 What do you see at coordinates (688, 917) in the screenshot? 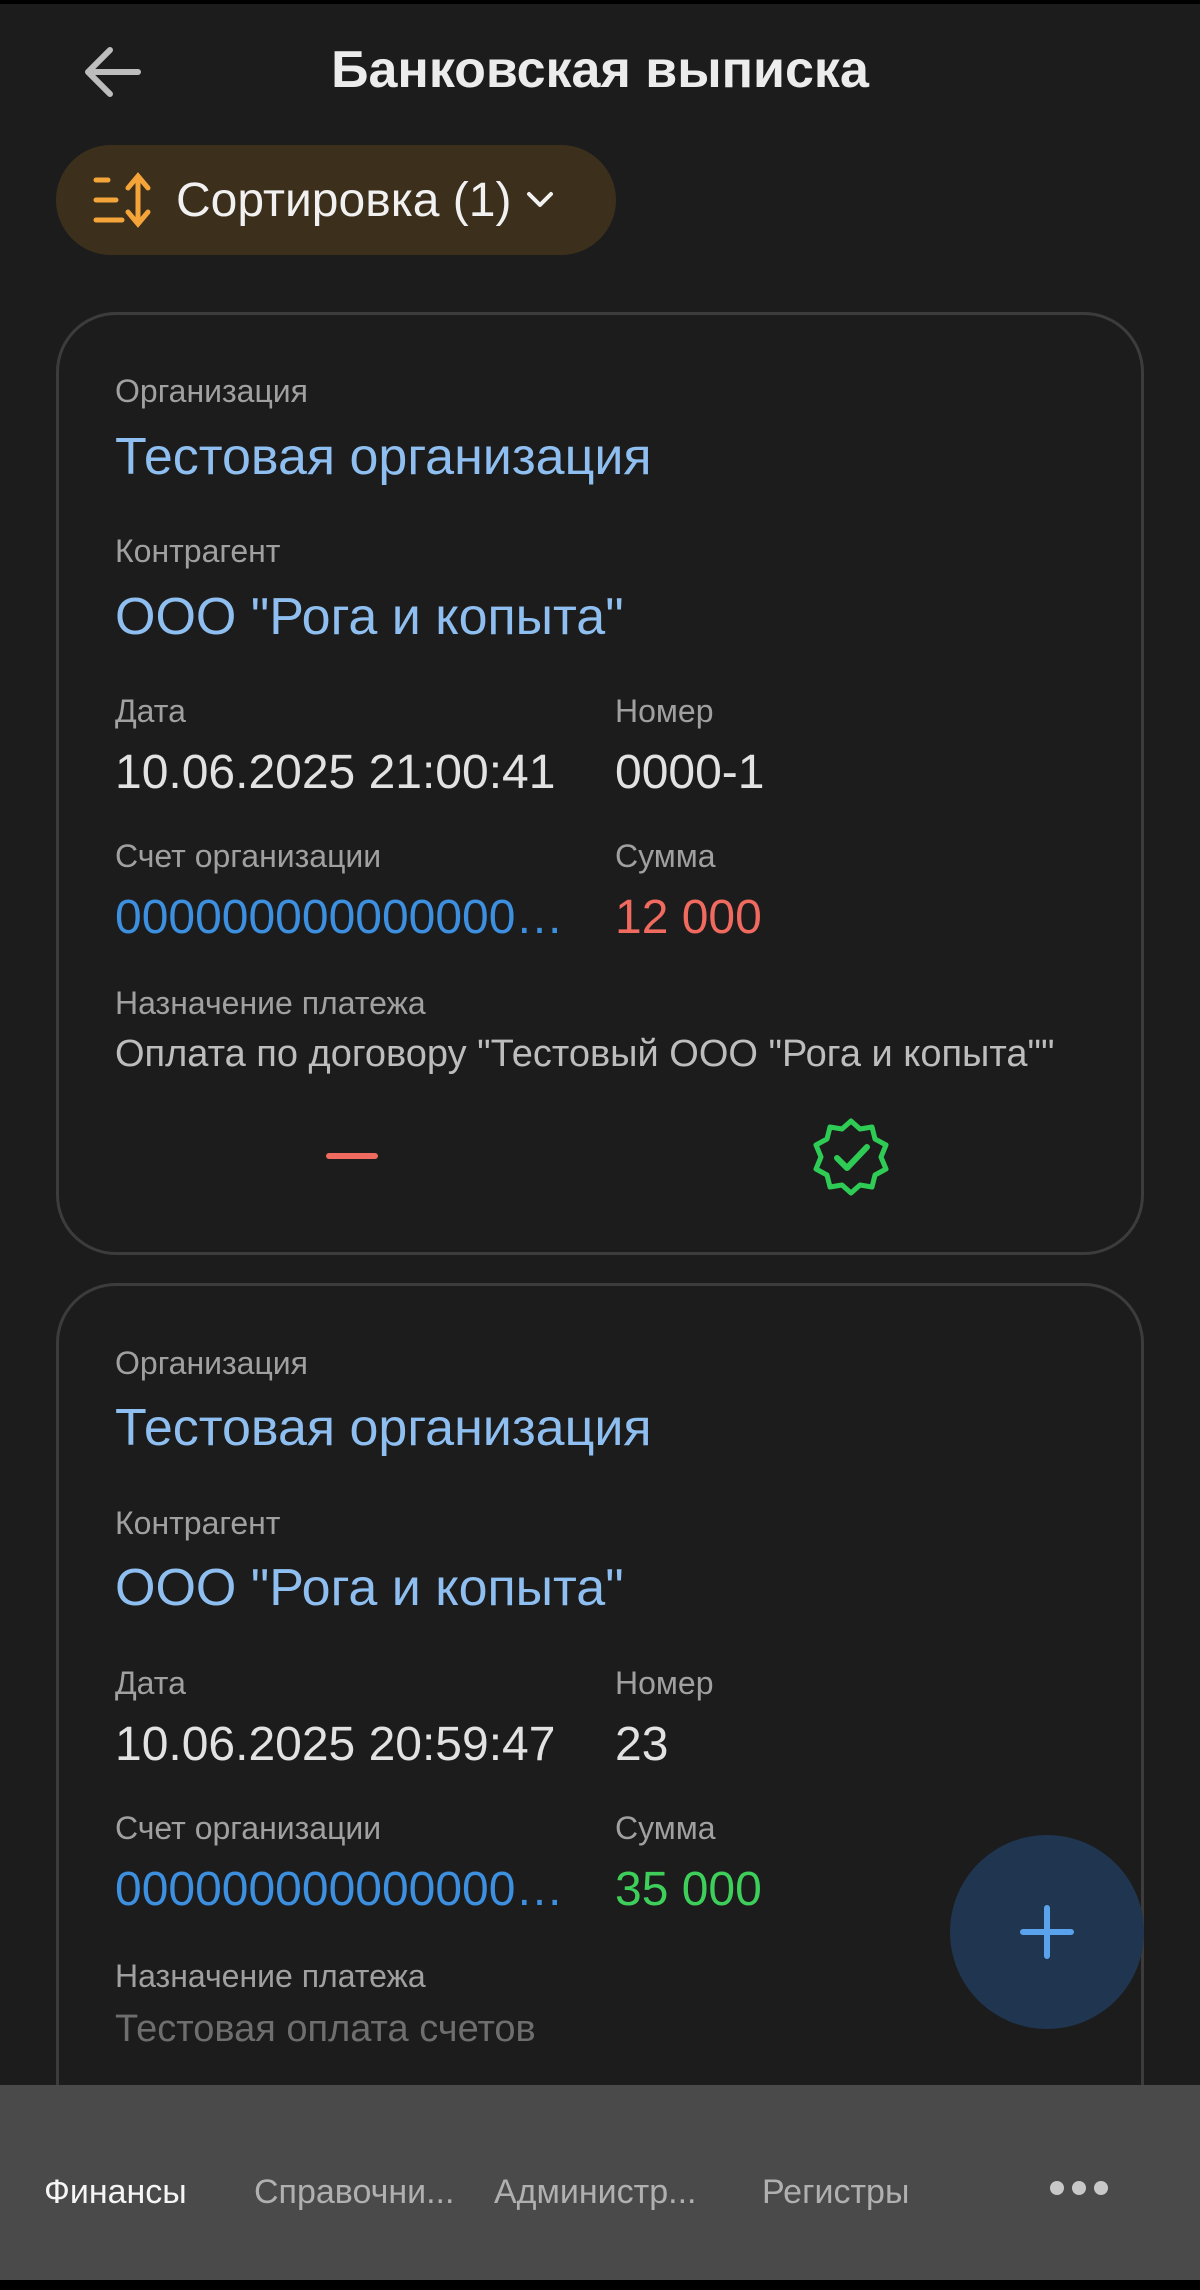
I see `sum-value: 12 000` at bounding box center [688, 917].